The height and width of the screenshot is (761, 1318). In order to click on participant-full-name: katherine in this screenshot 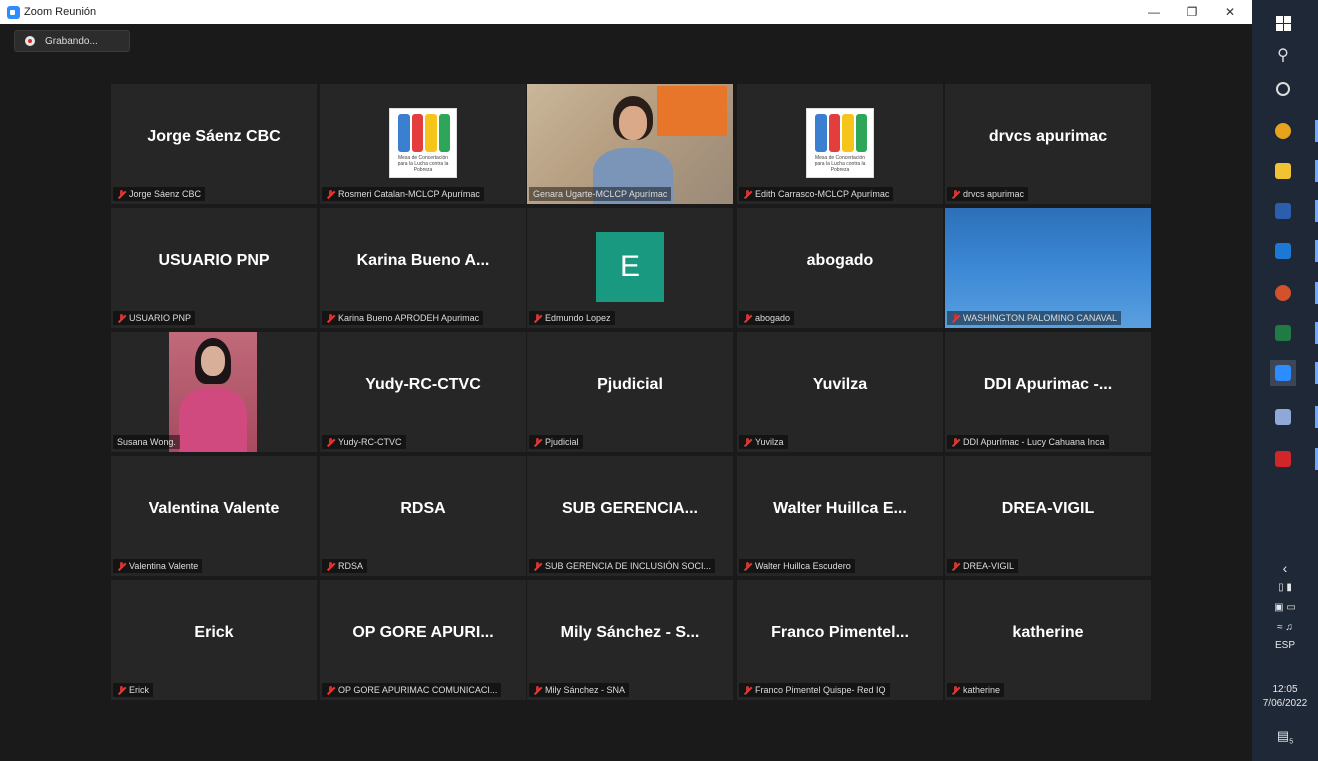, I will do `click(982, 690)`.